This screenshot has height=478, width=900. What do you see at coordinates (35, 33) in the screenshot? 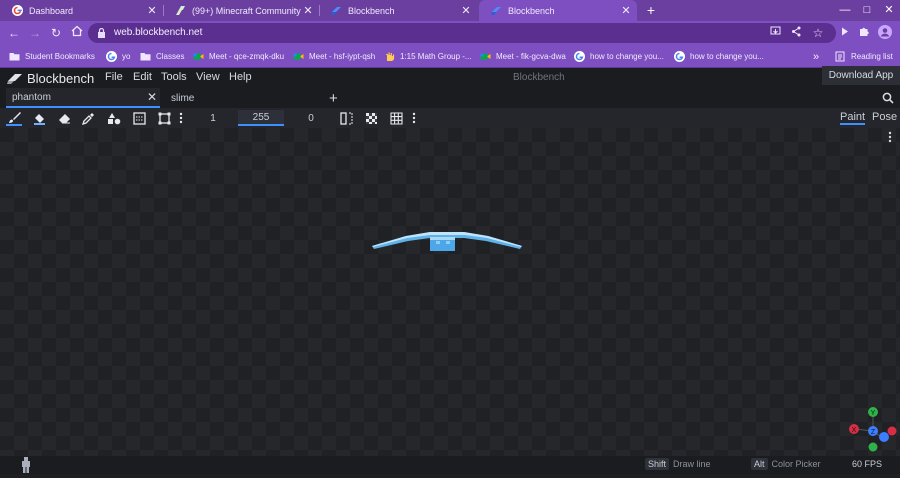
I see `forward-icon: →` at bounding box center [35, 33].